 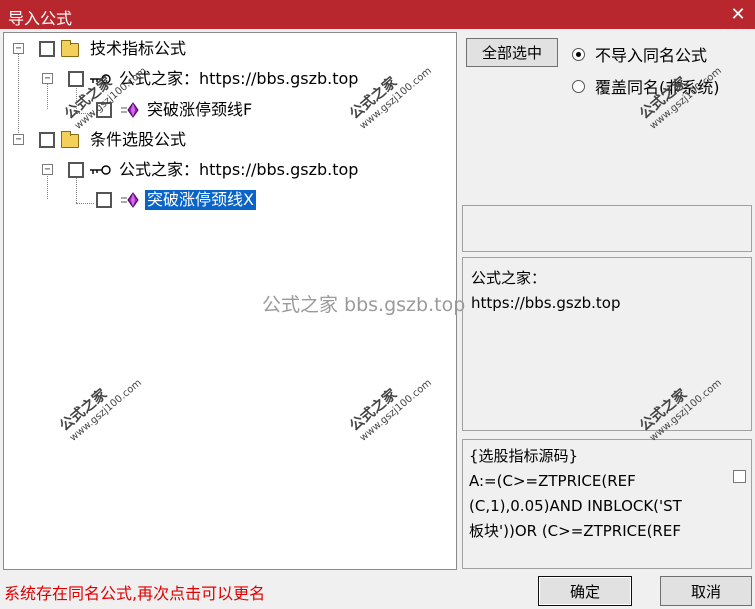 What do you see at coordinates (706, 591) in the screenshot?
I see `cancel-button: 取消` at bounding box center [706, 591].